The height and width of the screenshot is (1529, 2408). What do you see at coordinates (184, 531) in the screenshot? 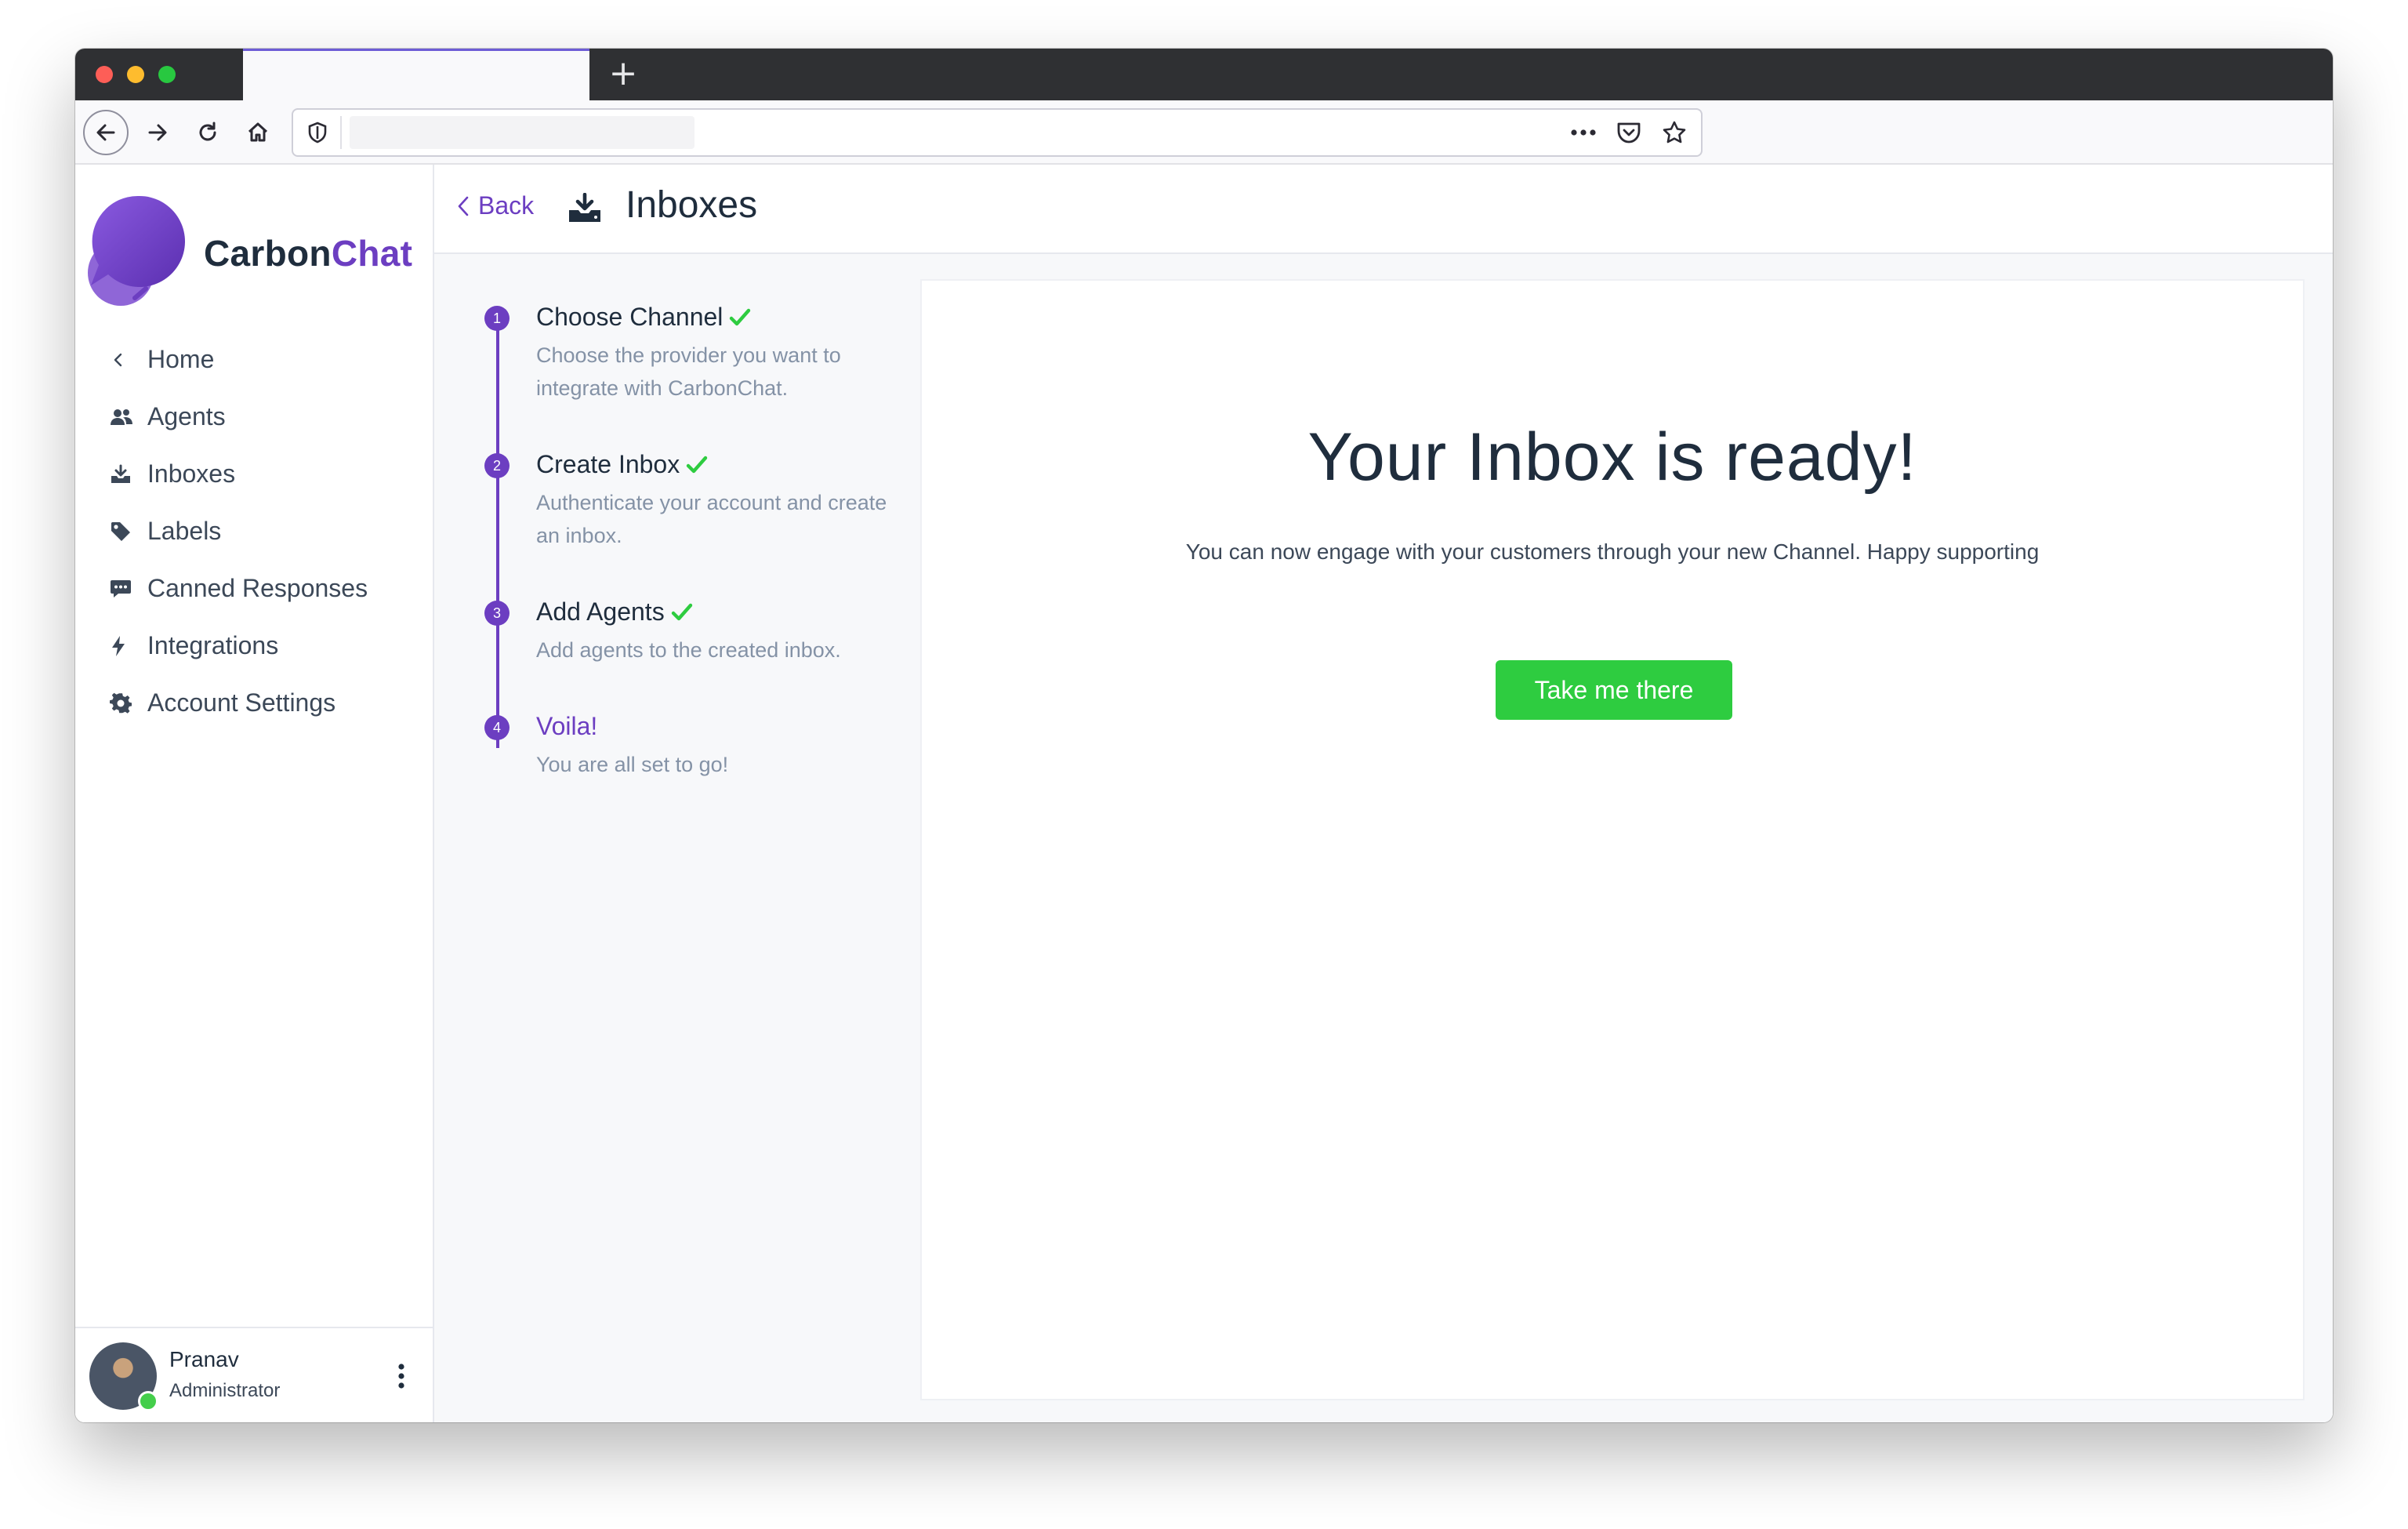
I see `sidebar-item-label: Labels` at bounding box center [184, 531].